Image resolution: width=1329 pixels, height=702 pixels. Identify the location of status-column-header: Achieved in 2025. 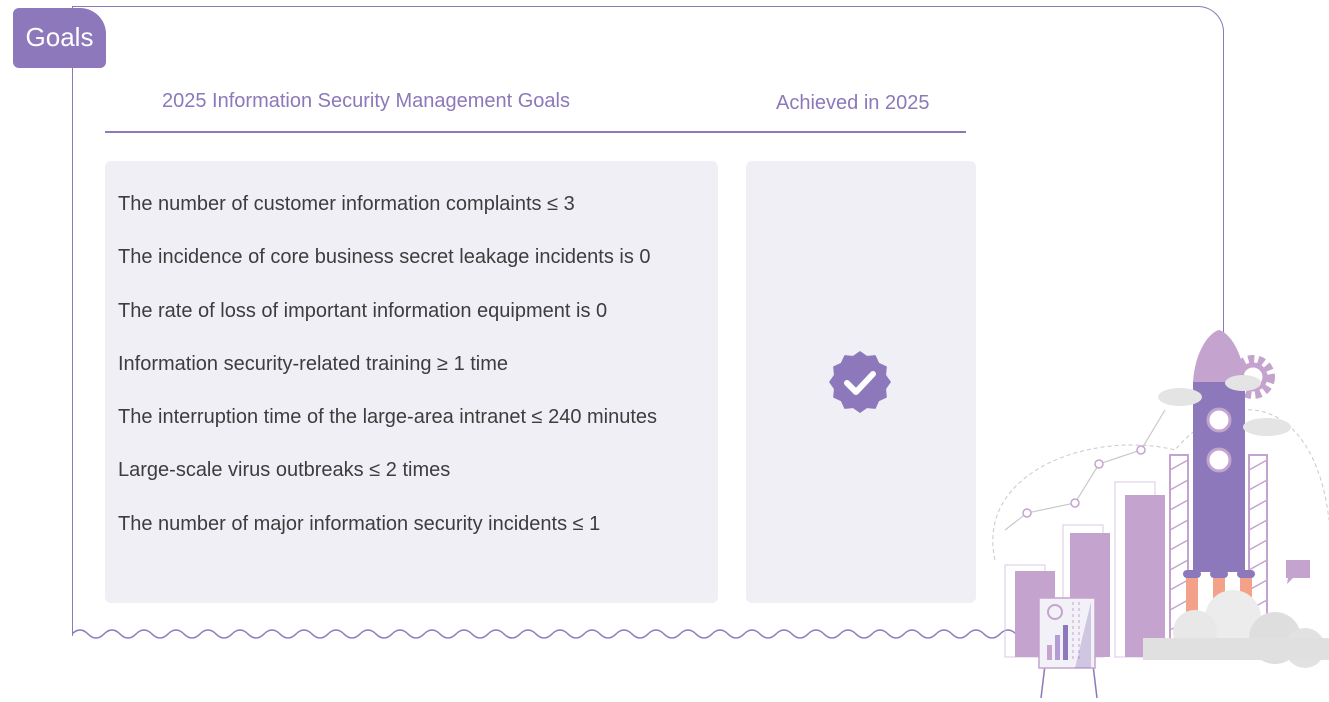
(853, 103).